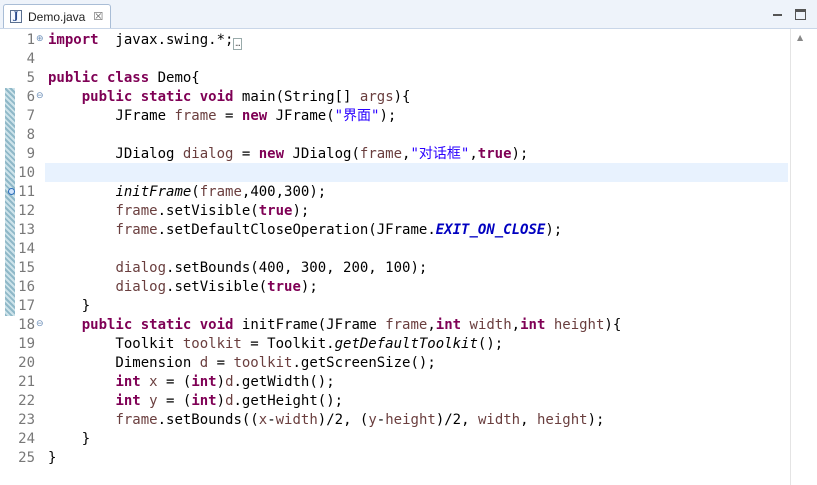  I want to click on code-text: JFrame frame = new JFrame("界面");, so click(222, 116).